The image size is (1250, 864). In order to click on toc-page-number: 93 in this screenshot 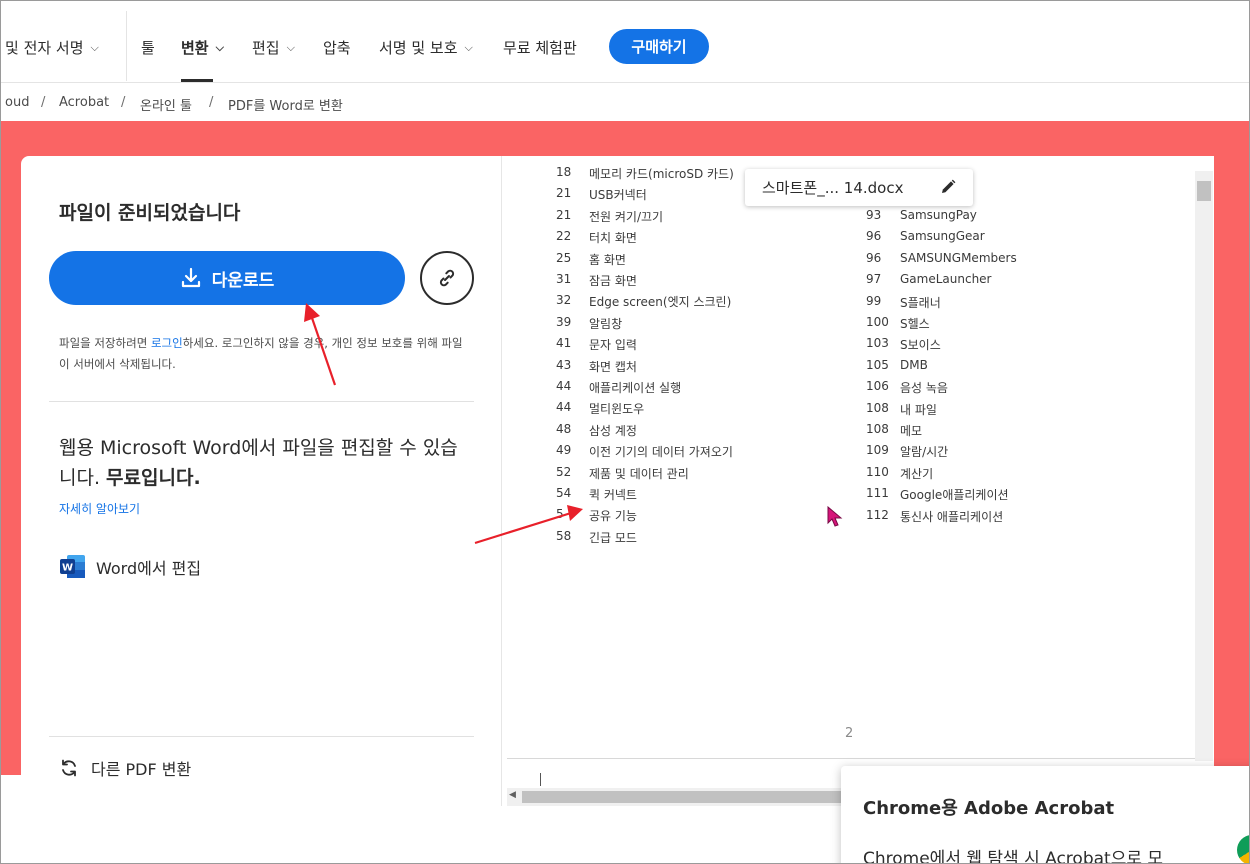, I will do `click(874, 215)`.